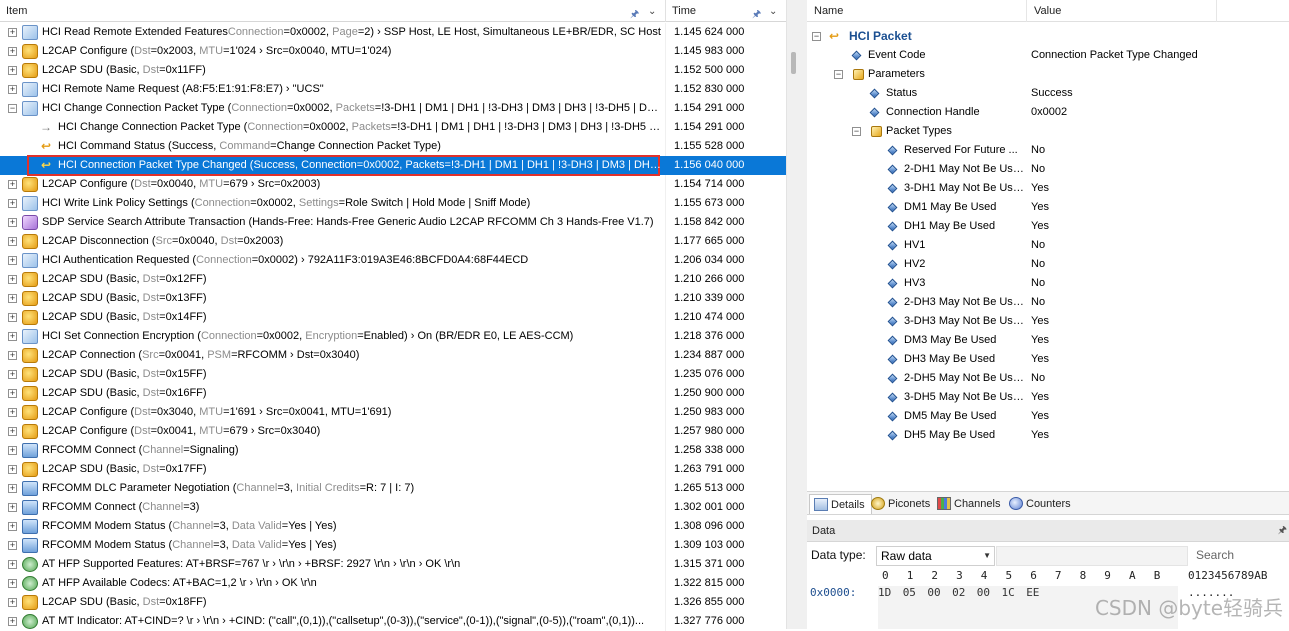 Image resolution: width=1289 pixels, height=631 pixels. I want to click on row-time-cell: 1.309 103 000, so click(726, 545).